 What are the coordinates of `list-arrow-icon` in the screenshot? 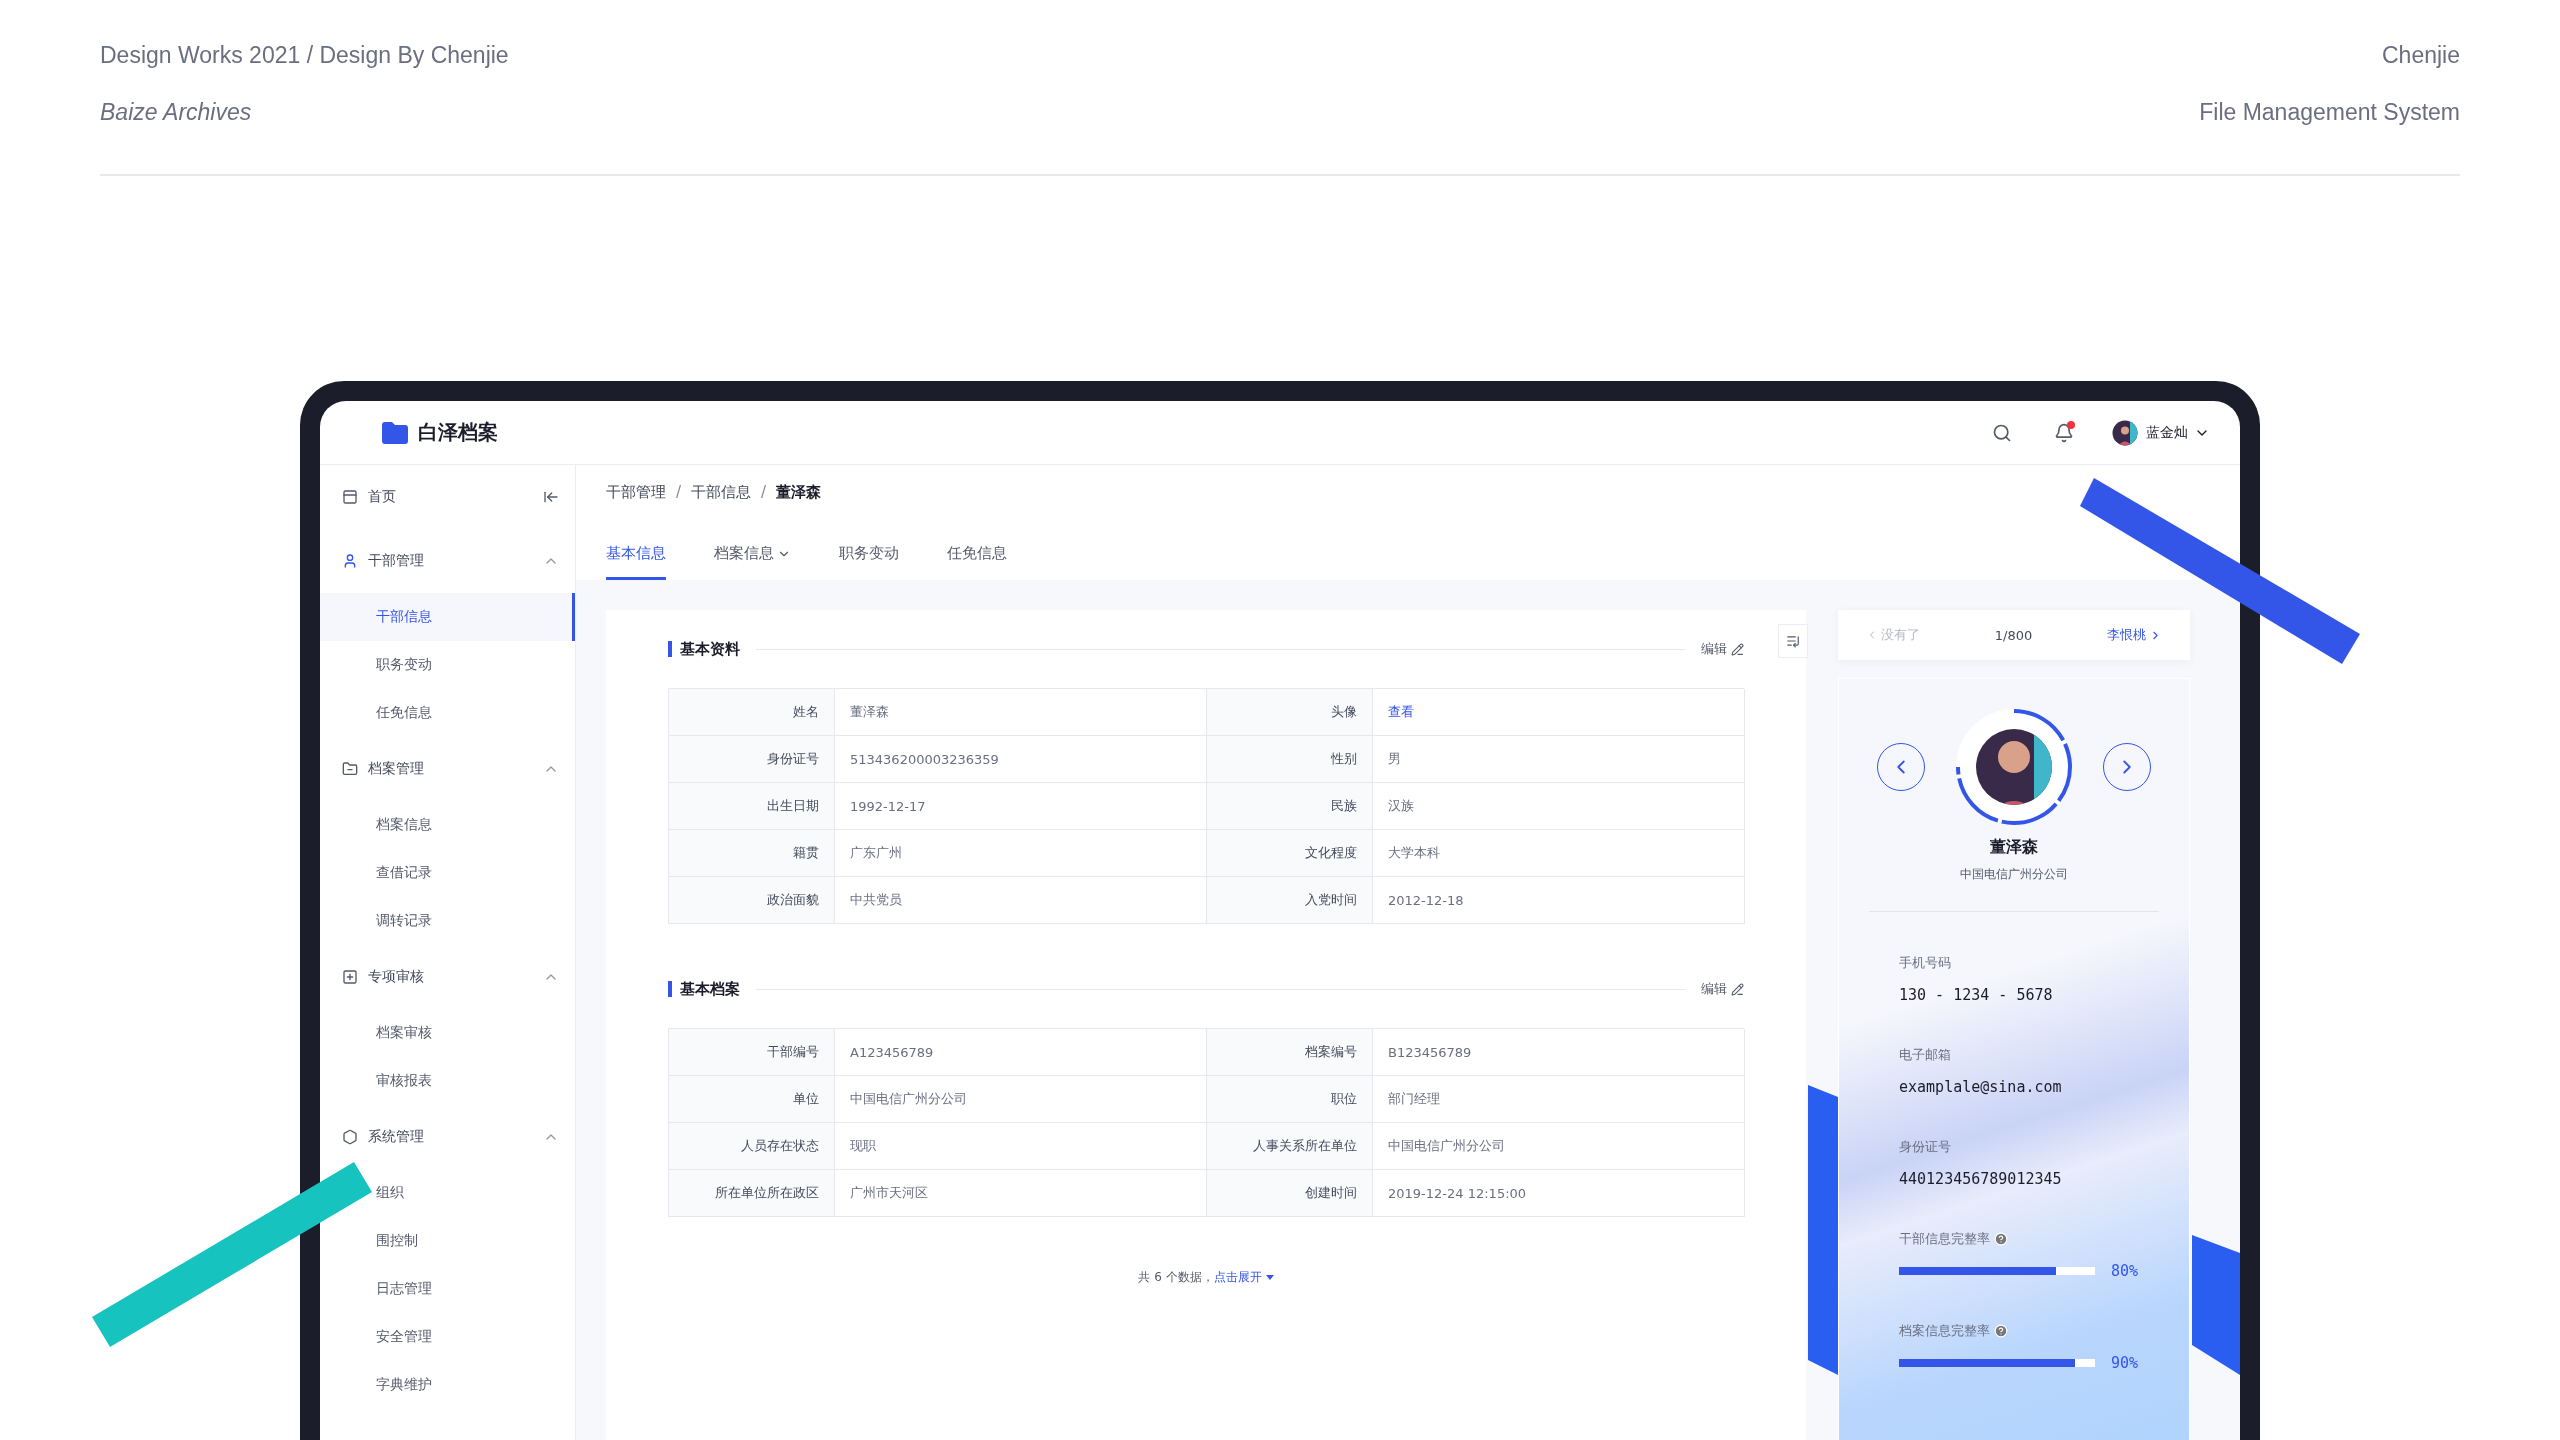 It's located at (1793, 641).